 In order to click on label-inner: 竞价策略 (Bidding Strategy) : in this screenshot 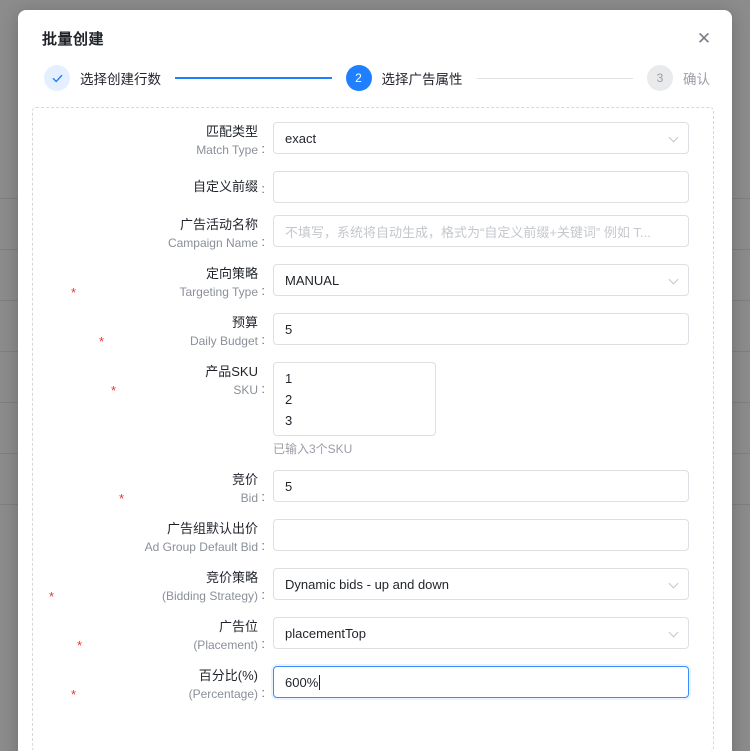, I will do `click(213, 586)`.